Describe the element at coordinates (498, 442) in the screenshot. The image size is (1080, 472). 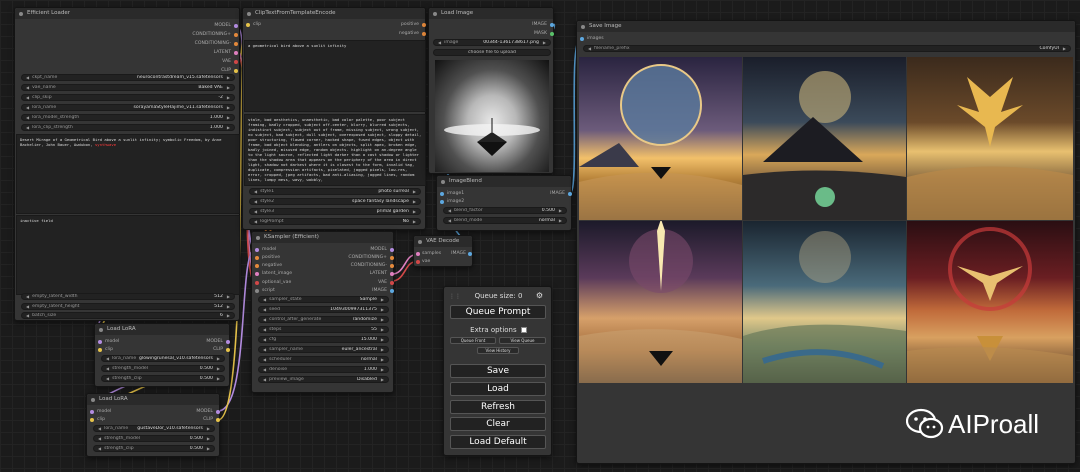
I see `load-default-button: Load Default` at that location.